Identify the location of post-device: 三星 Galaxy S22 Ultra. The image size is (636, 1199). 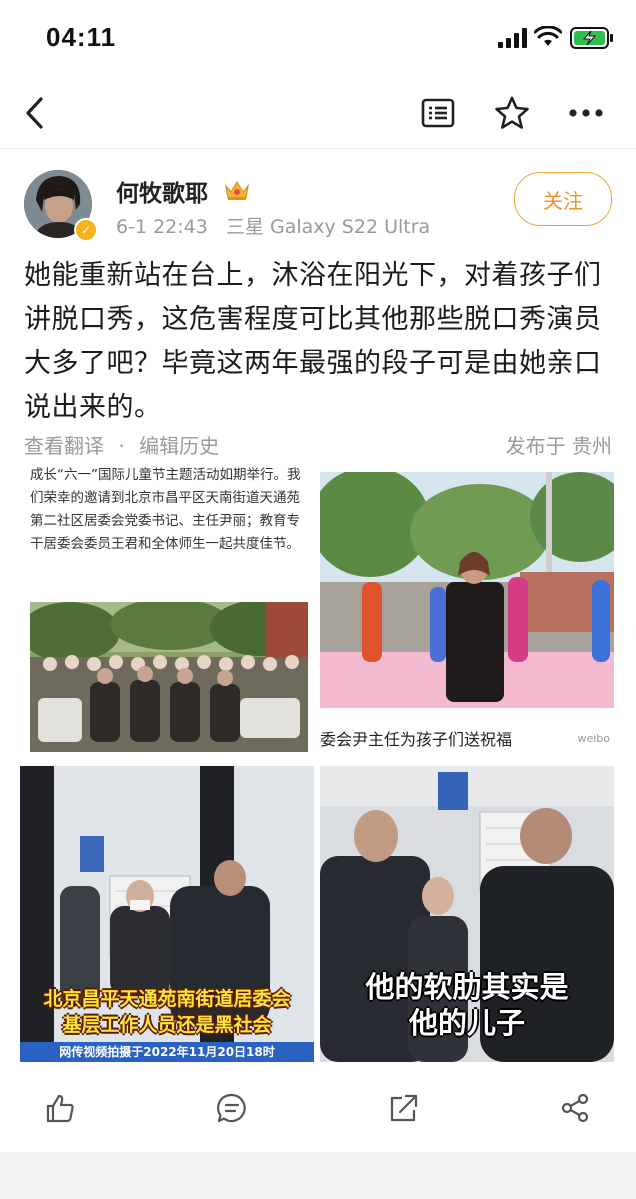
(328, 227).